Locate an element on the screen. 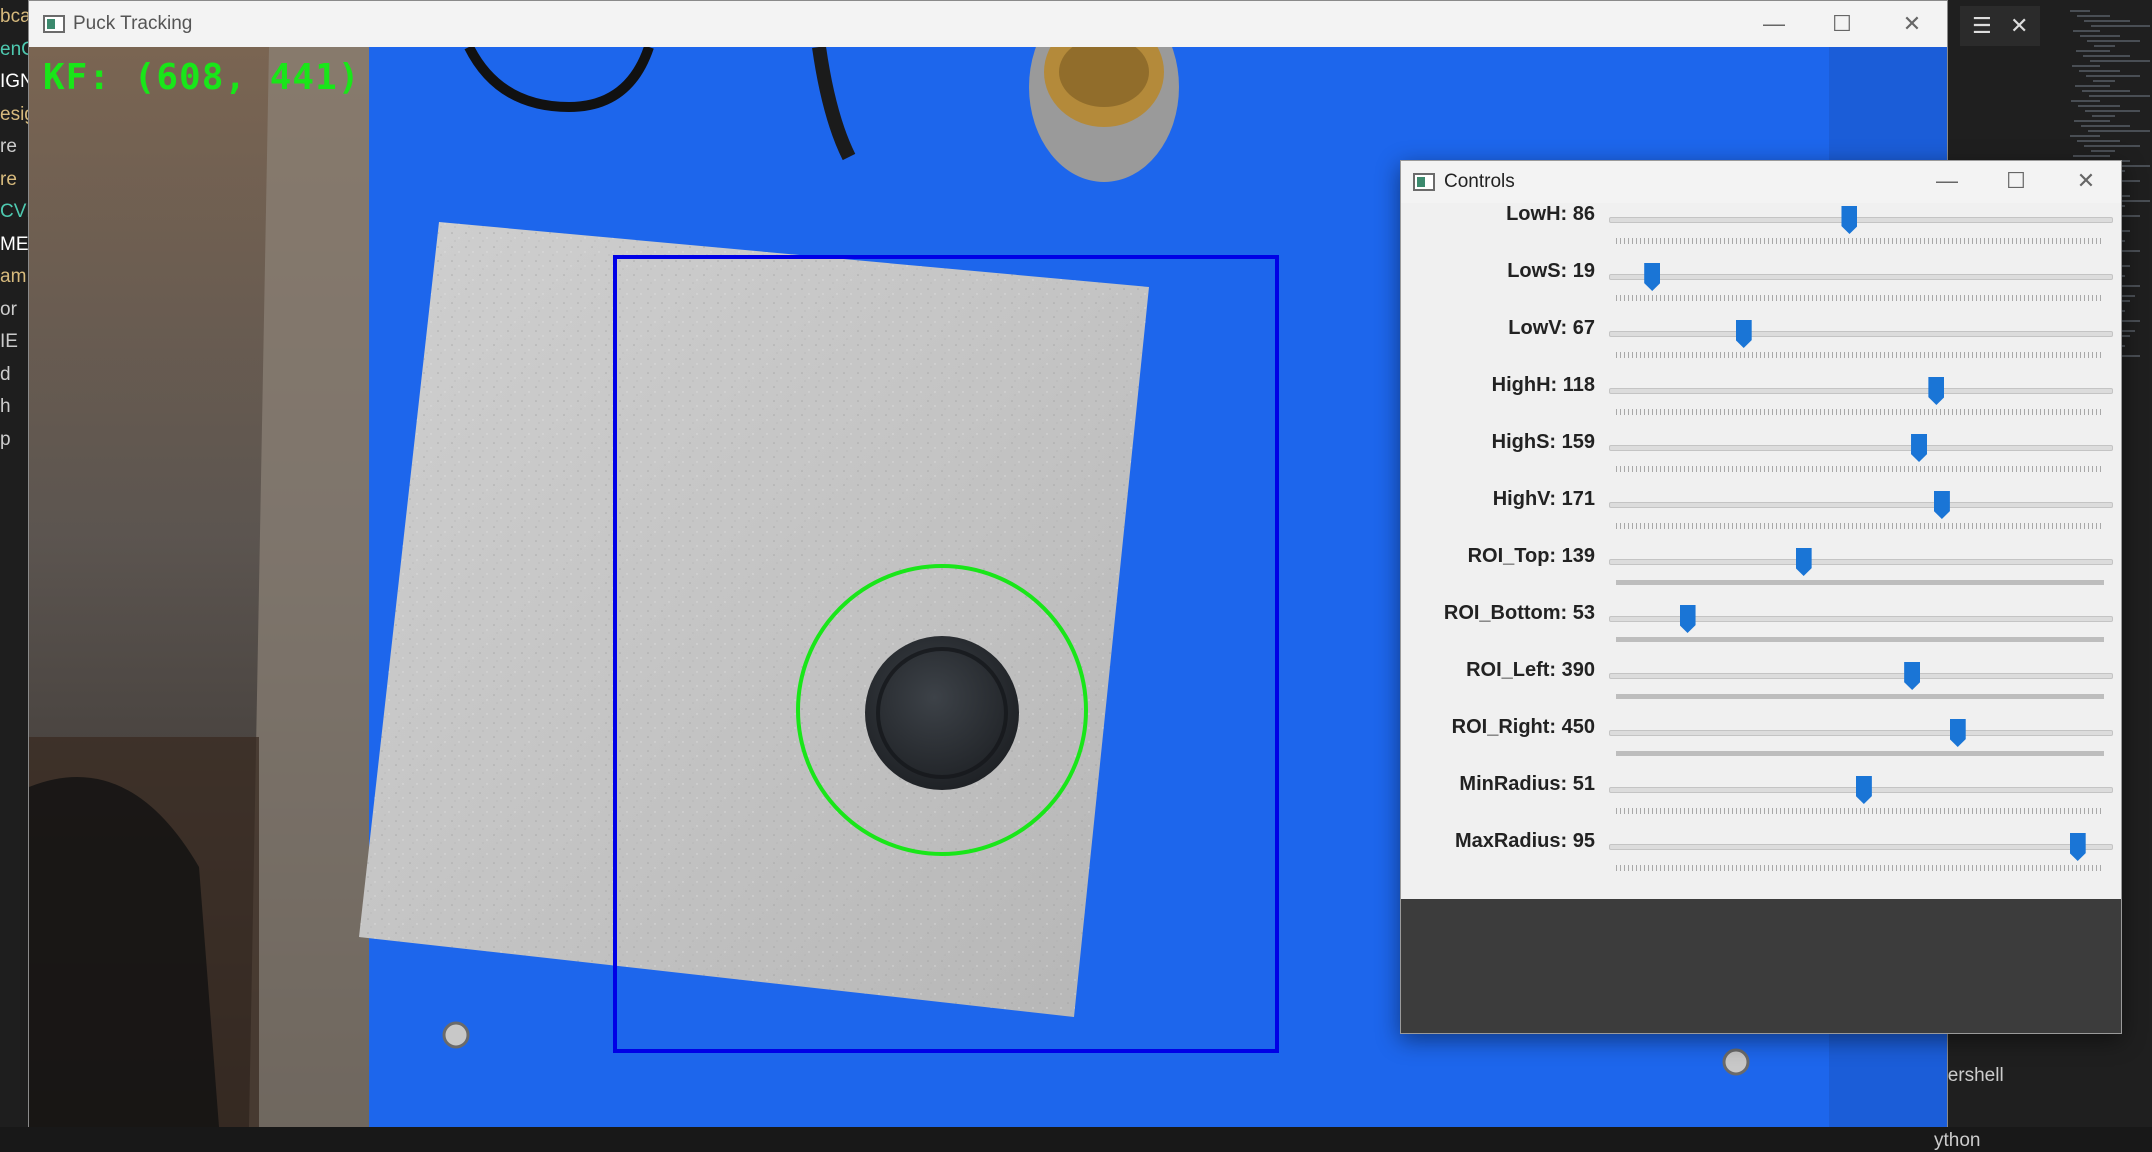 The height and width of the screenshot is (1152, 2152). kalman-filter-readout: KF: (608, 441) is located at coordinates (202, 77).